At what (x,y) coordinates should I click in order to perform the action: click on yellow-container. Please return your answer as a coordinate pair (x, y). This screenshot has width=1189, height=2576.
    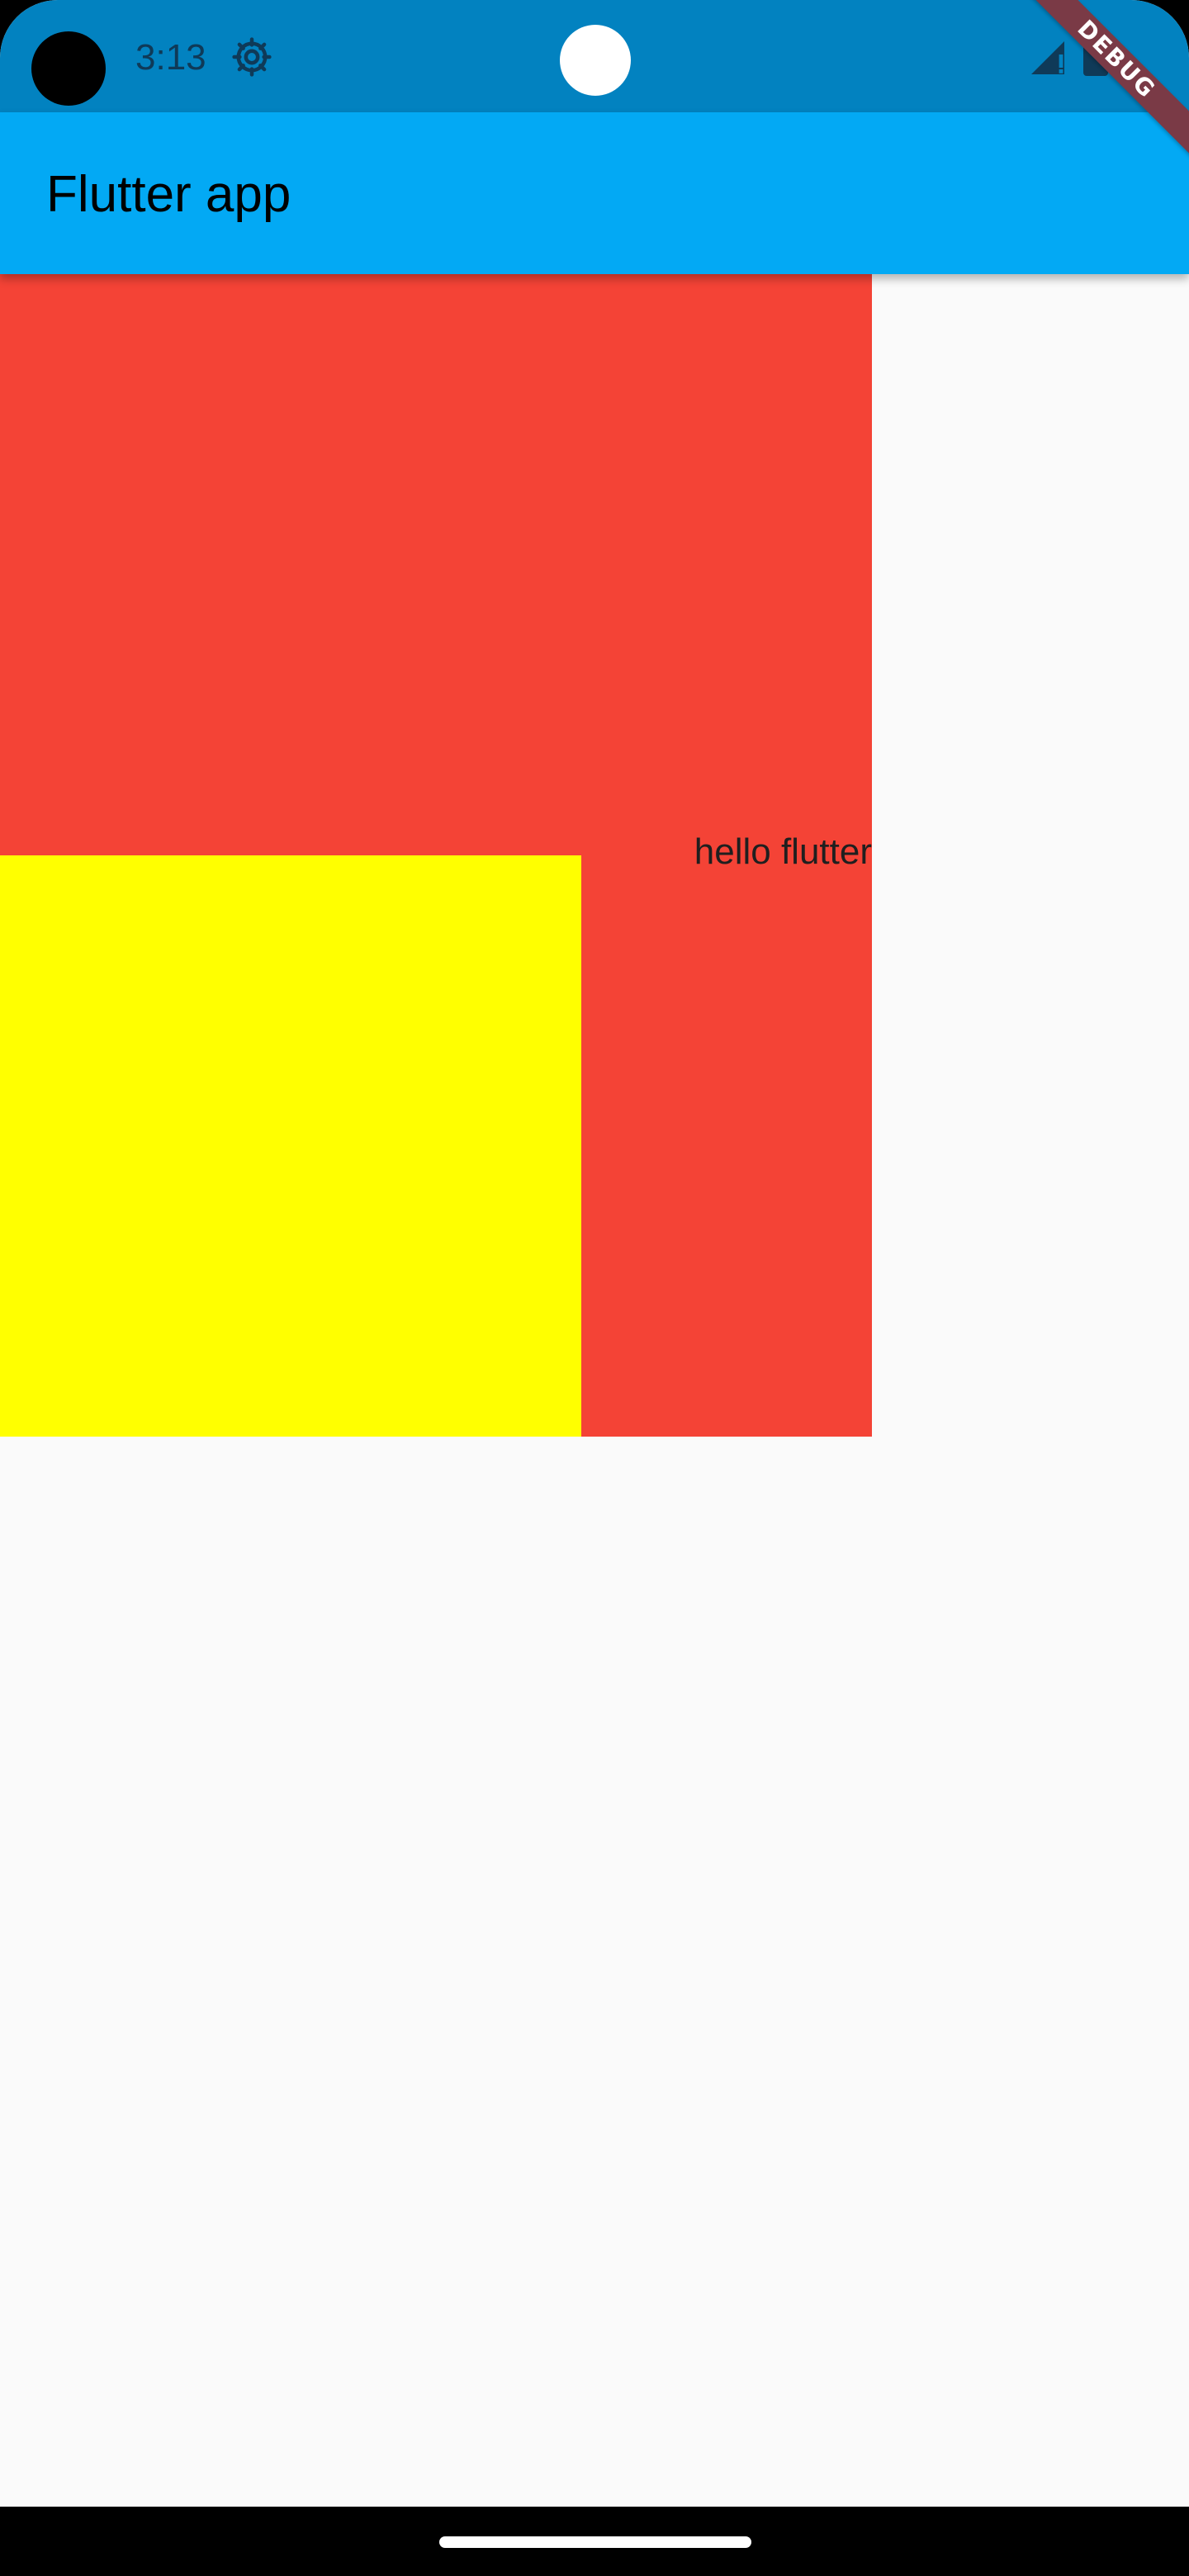
    Looking at the image, I should click on (290, 1146).